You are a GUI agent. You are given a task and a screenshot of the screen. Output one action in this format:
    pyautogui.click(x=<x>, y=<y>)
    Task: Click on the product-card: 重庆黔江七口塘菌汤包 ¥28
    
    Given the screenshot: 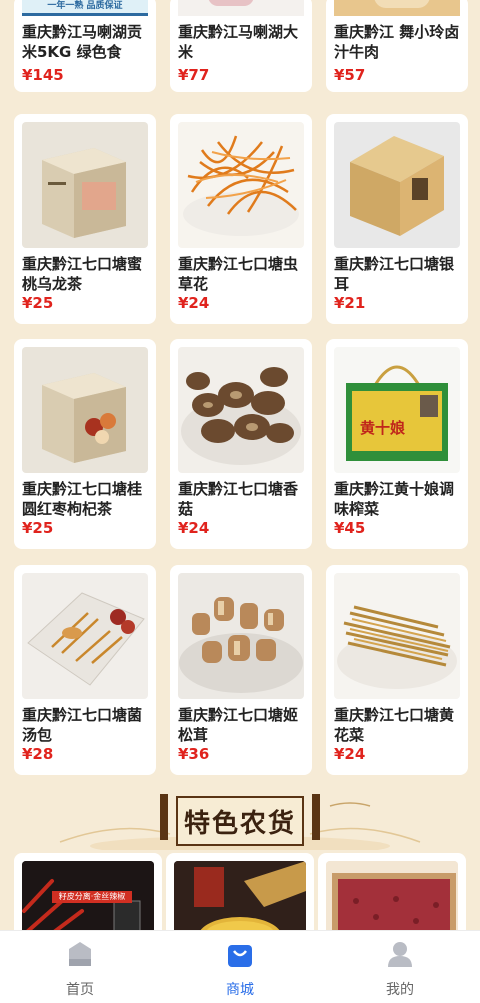 What is the action you would take?
    pyautogui.click(x=85, y=670)
    